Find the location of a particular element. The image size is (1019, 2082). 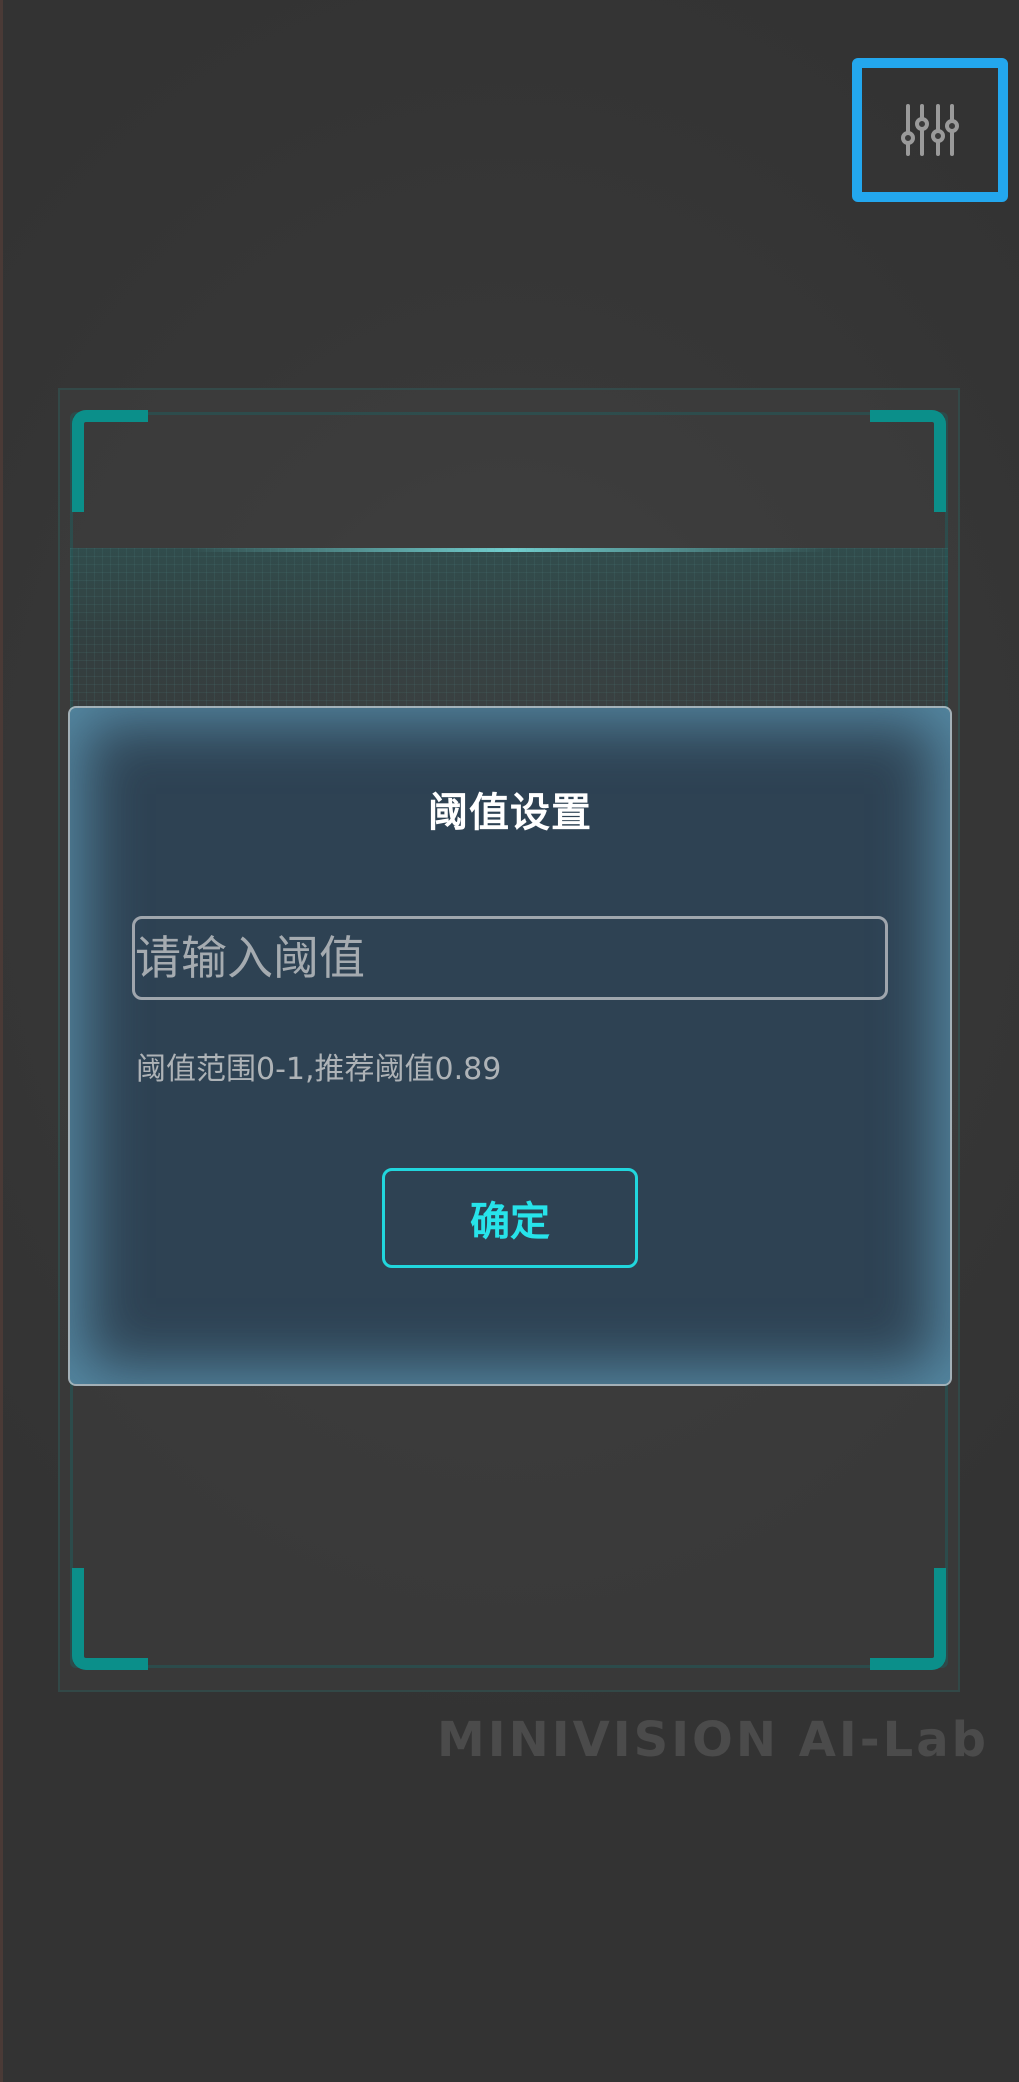

corner-top-right is located at coordinates (908, 461).